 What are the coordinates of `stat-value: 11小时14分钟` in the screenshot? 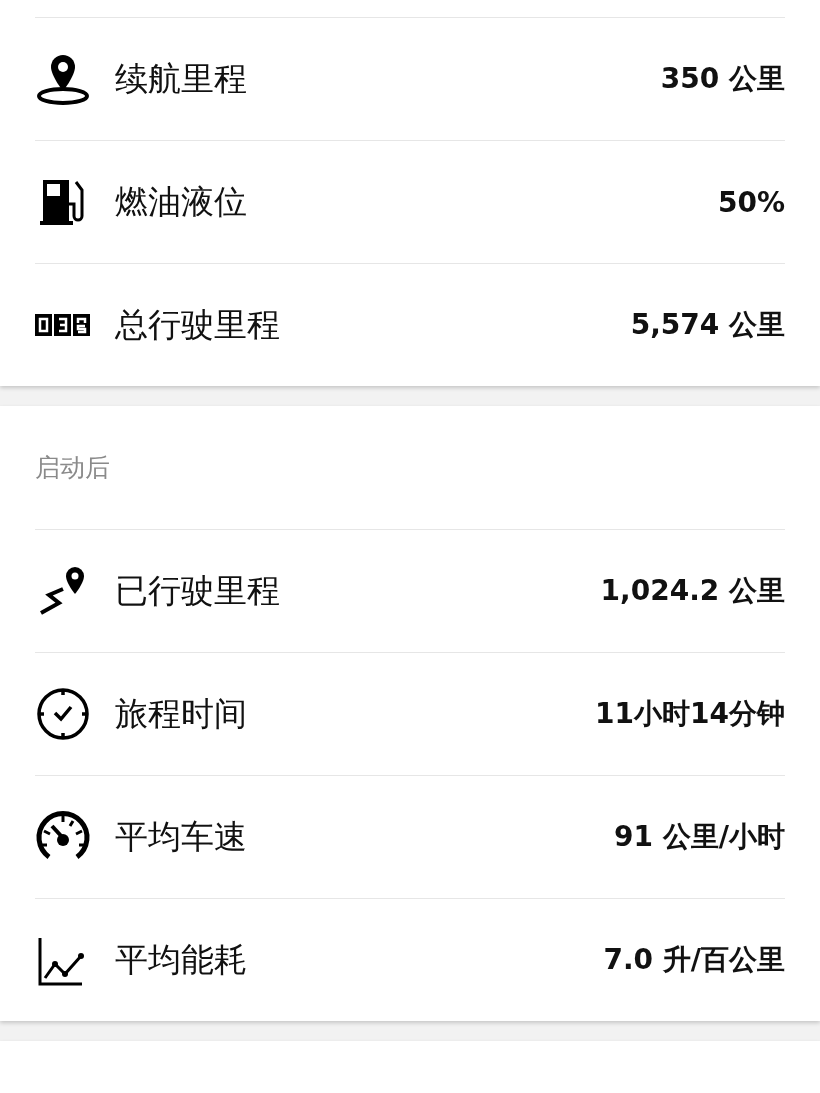 It's located at (690, 714).